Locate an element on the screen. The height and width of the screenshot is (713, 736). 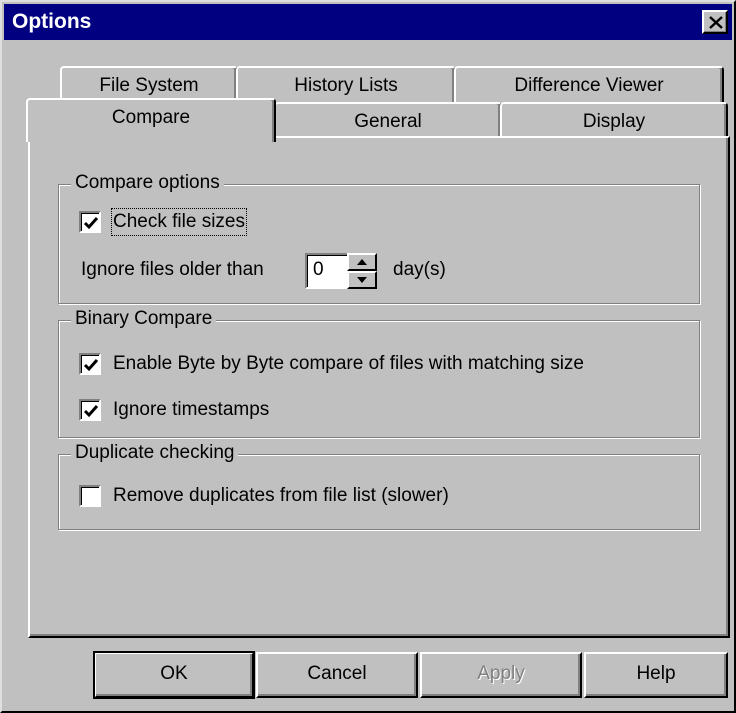
days-spinner is located at coordinates (362, 271).